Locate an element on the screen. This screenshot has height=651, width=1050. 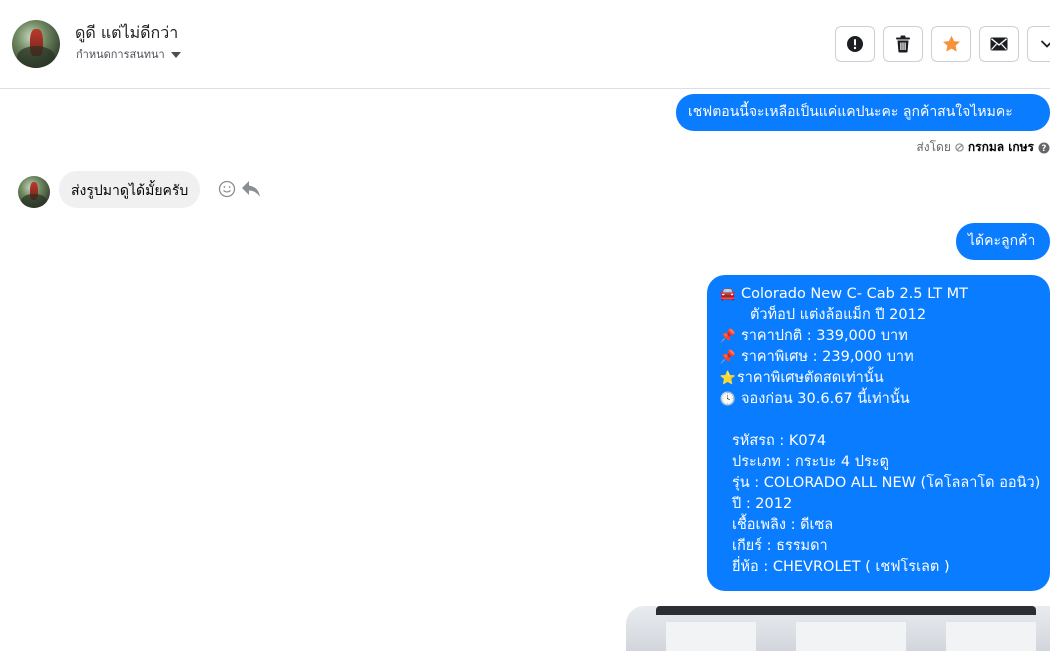
chevron-down-icon is located at coordinates (1045, 44).